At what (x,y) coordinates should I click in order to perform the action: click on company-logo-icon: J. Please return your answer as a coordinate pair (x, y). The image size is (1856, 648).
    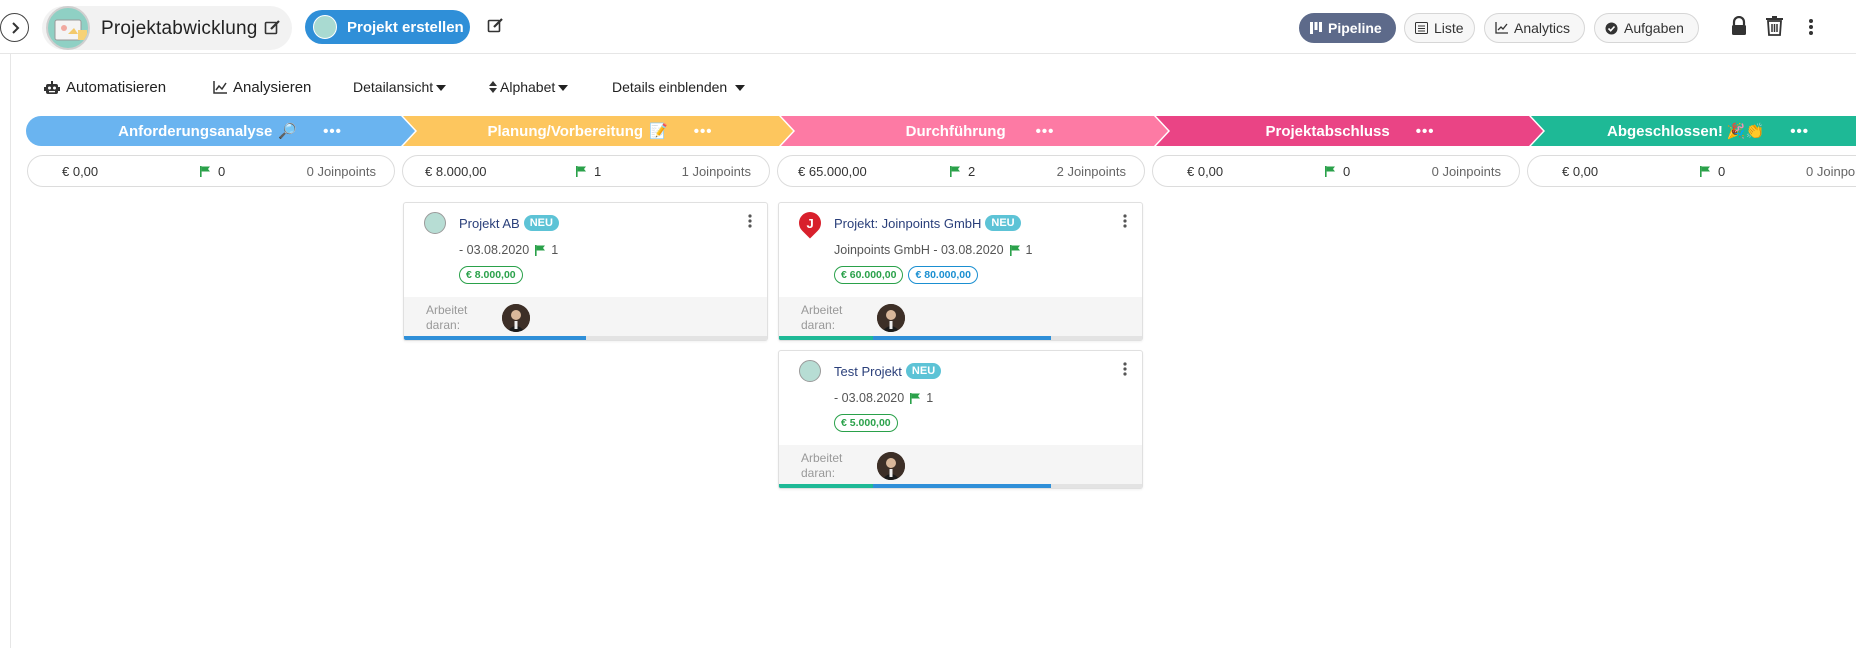
    Looking at the image, I should click on (810, 223).